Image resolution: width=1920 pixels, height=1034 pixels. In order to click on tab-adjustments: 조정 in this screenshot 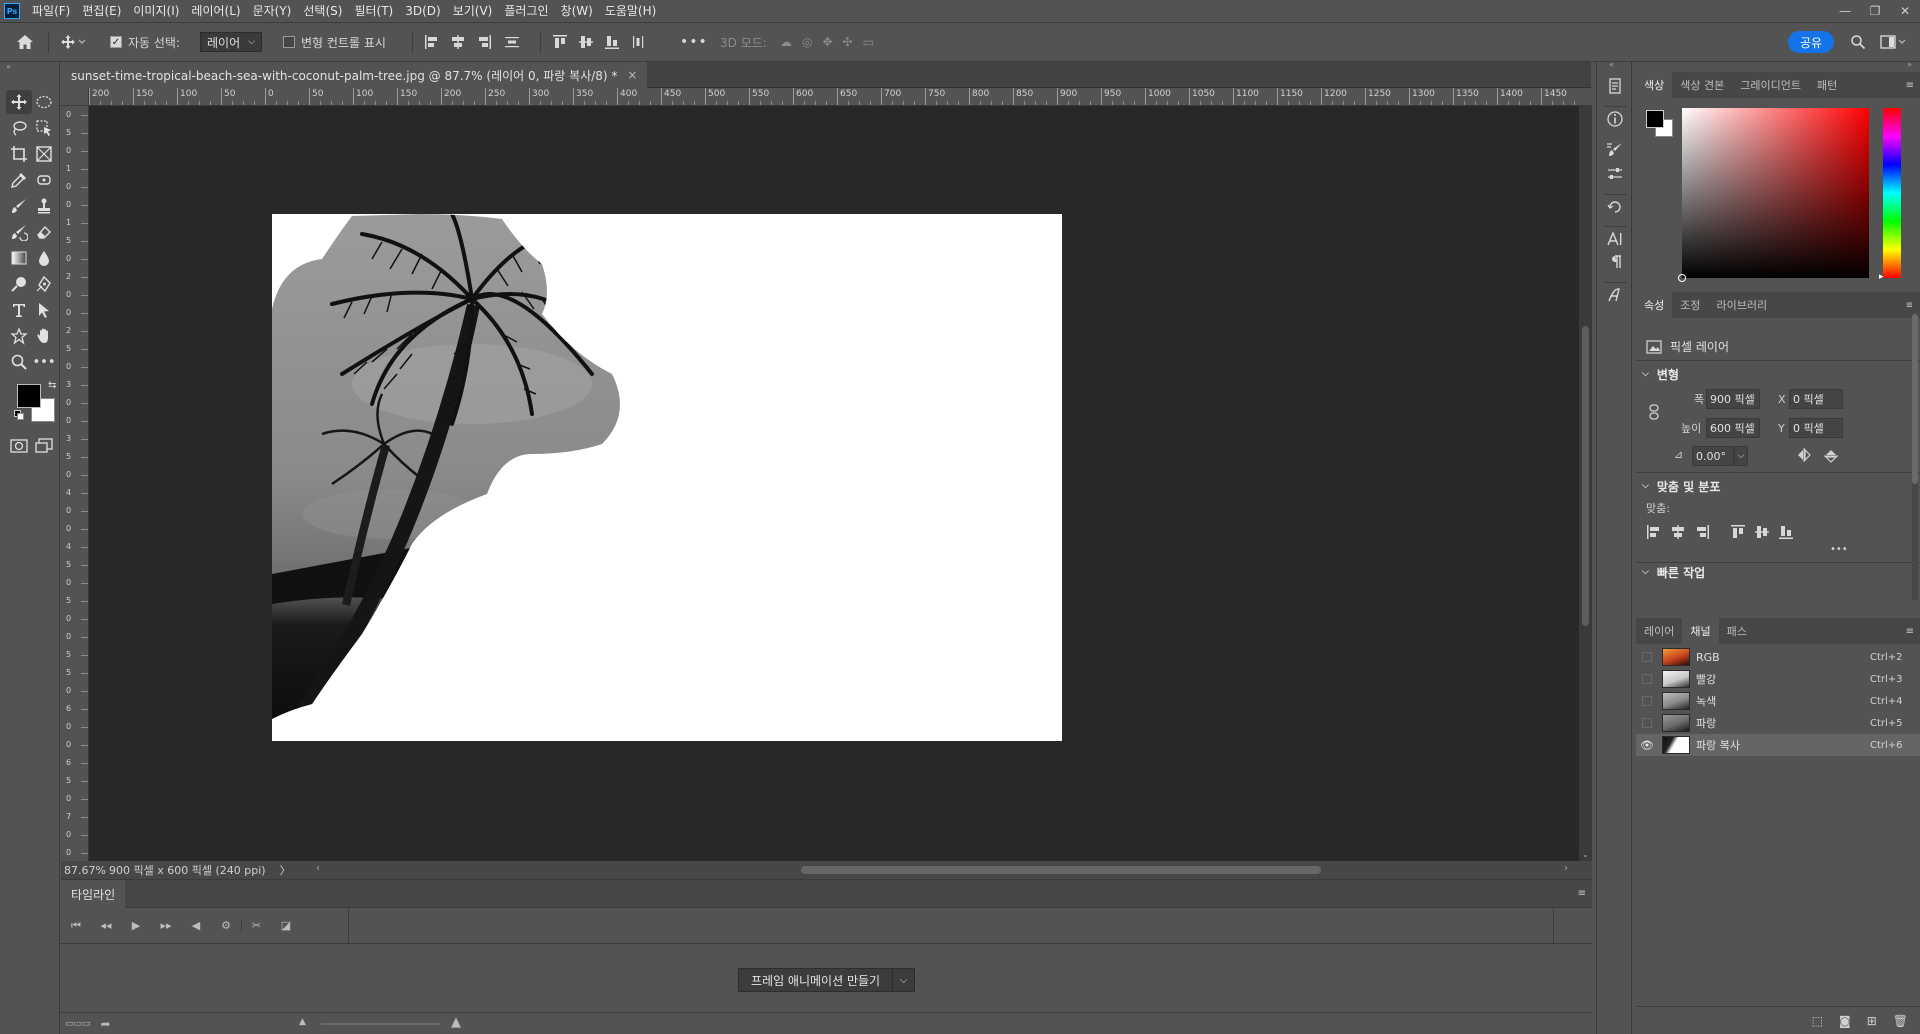, I will do `click(1690, 305)`.